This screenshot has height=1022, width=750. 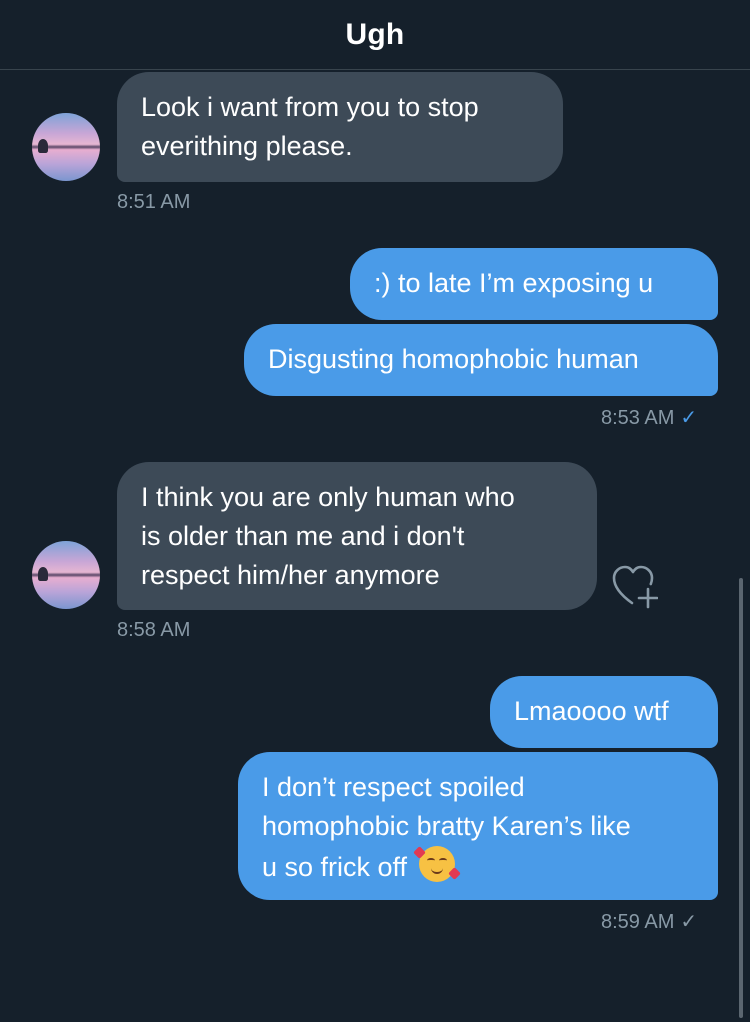 I want to click on conversation-title: Ugh, so click(x=375, y=35).